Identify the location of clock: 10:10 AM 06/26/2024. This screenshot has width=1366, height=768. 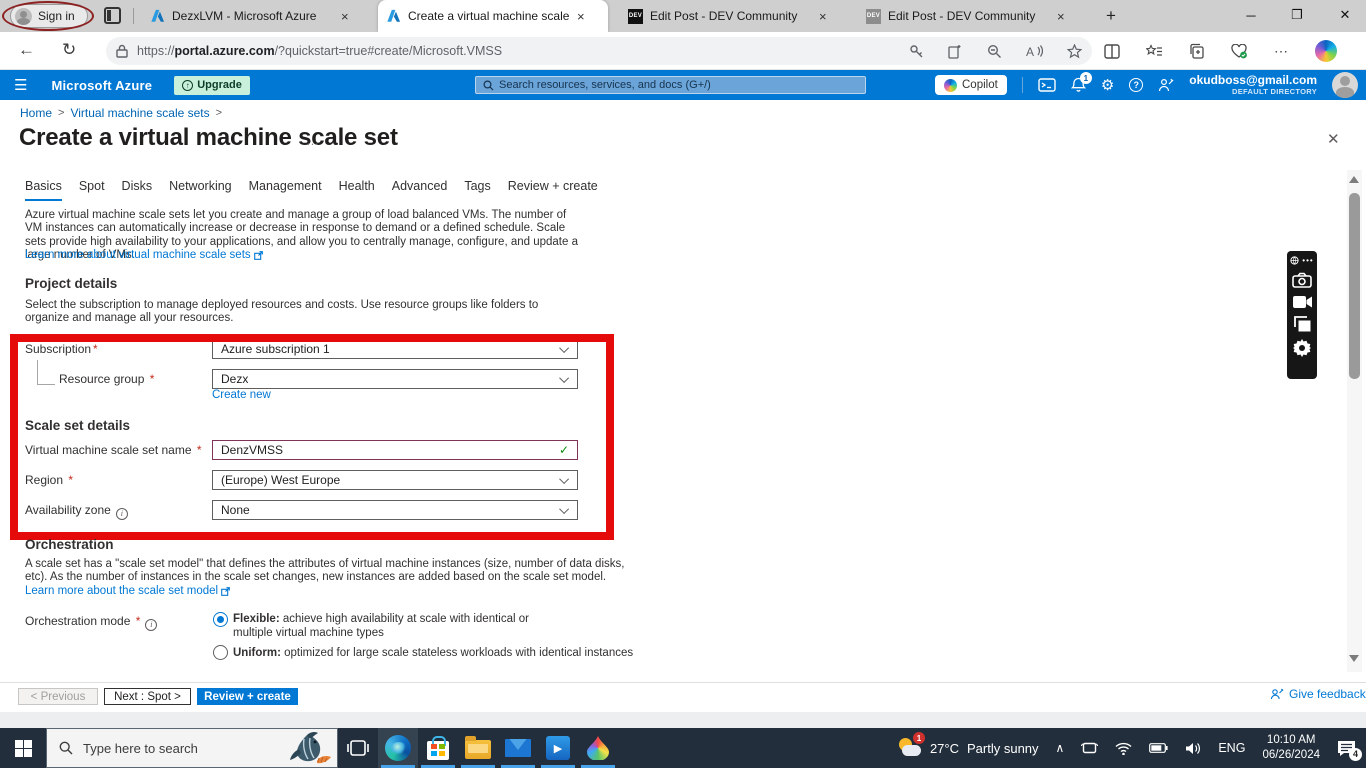
(1291, 748).